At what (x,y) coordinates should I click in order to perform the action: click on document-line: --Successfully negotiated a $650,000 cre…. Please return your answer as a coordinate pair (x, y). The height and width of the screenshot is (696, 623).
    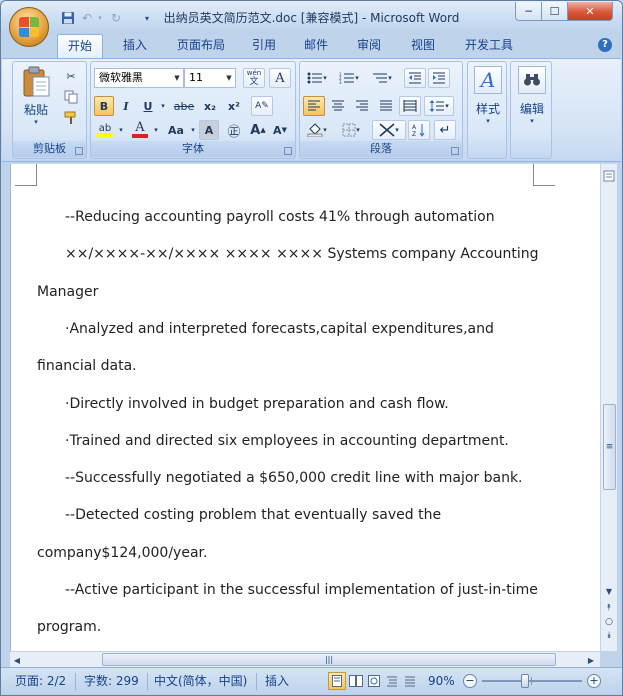
    Looking at the image, I should click on (294, 478).